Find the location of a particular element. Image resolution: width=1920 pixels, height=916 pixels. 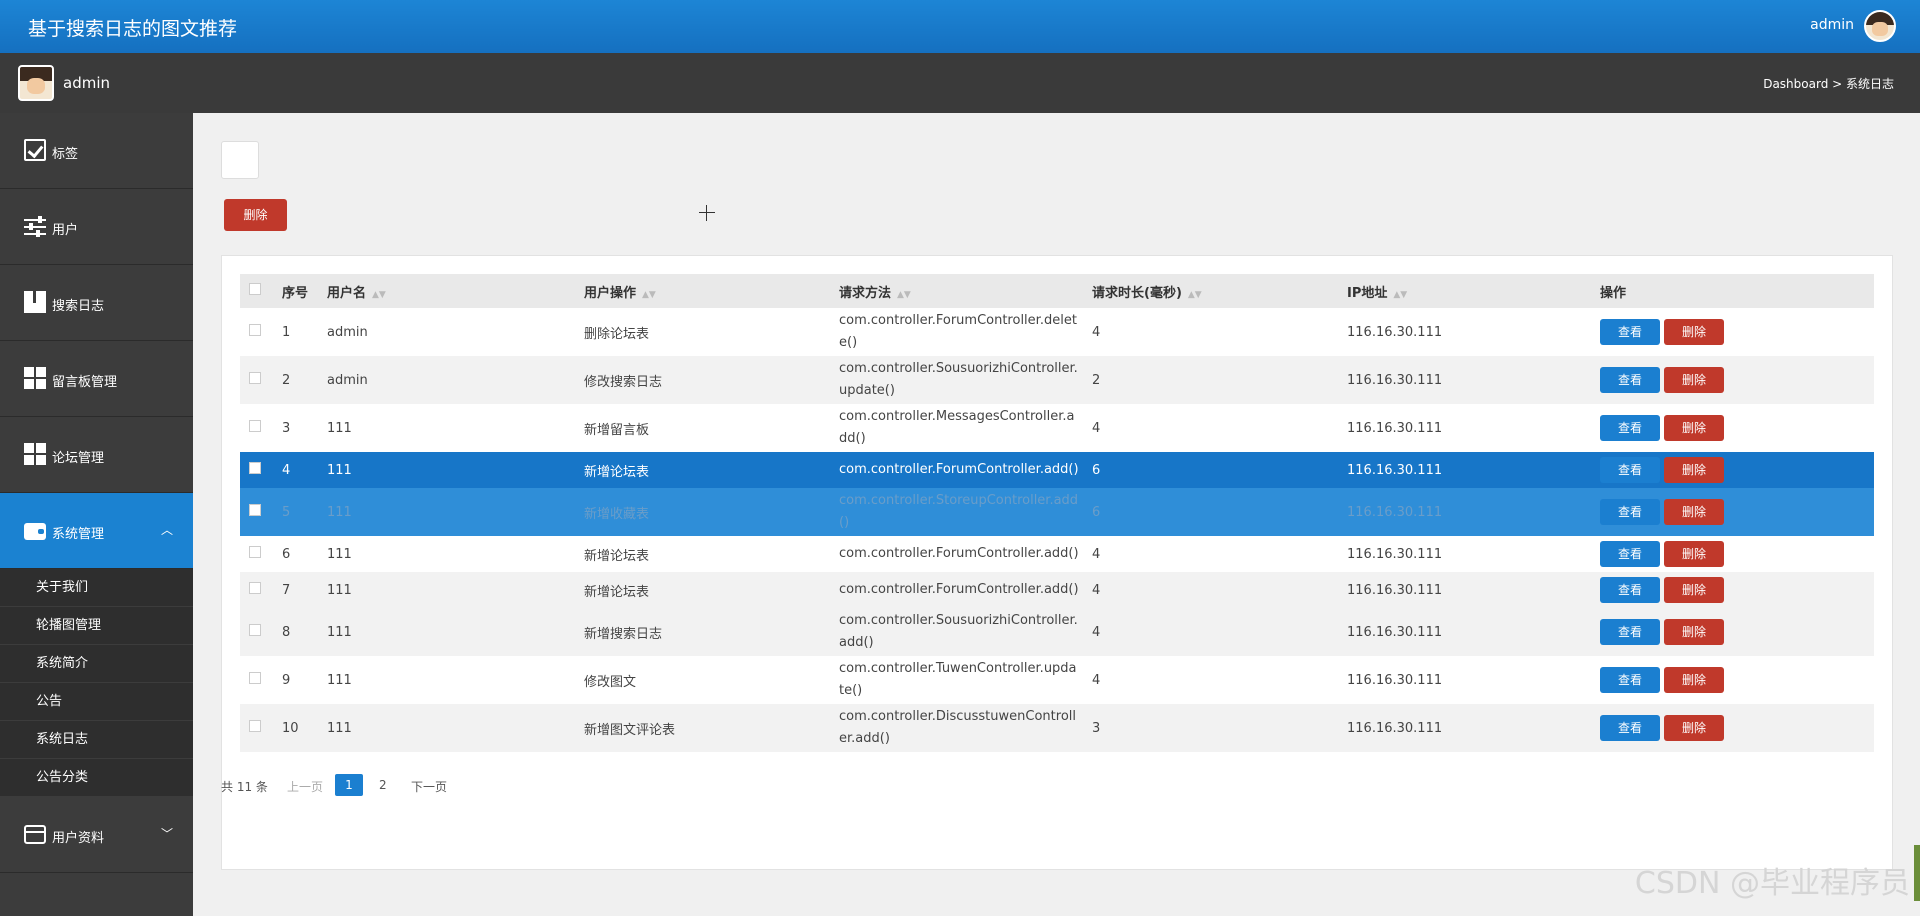

submenu-carousel: 轮播图管理 is located at coordinates (96, 626).